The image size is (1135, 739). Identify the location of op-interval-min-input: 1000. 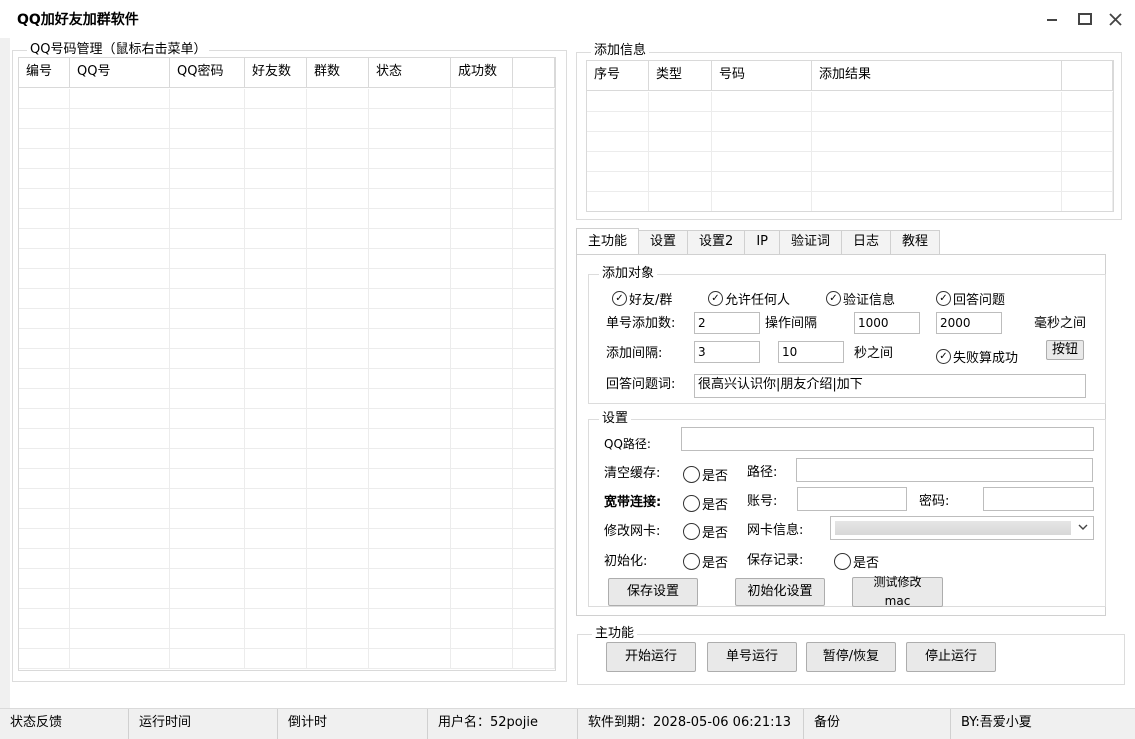
(887, 323).